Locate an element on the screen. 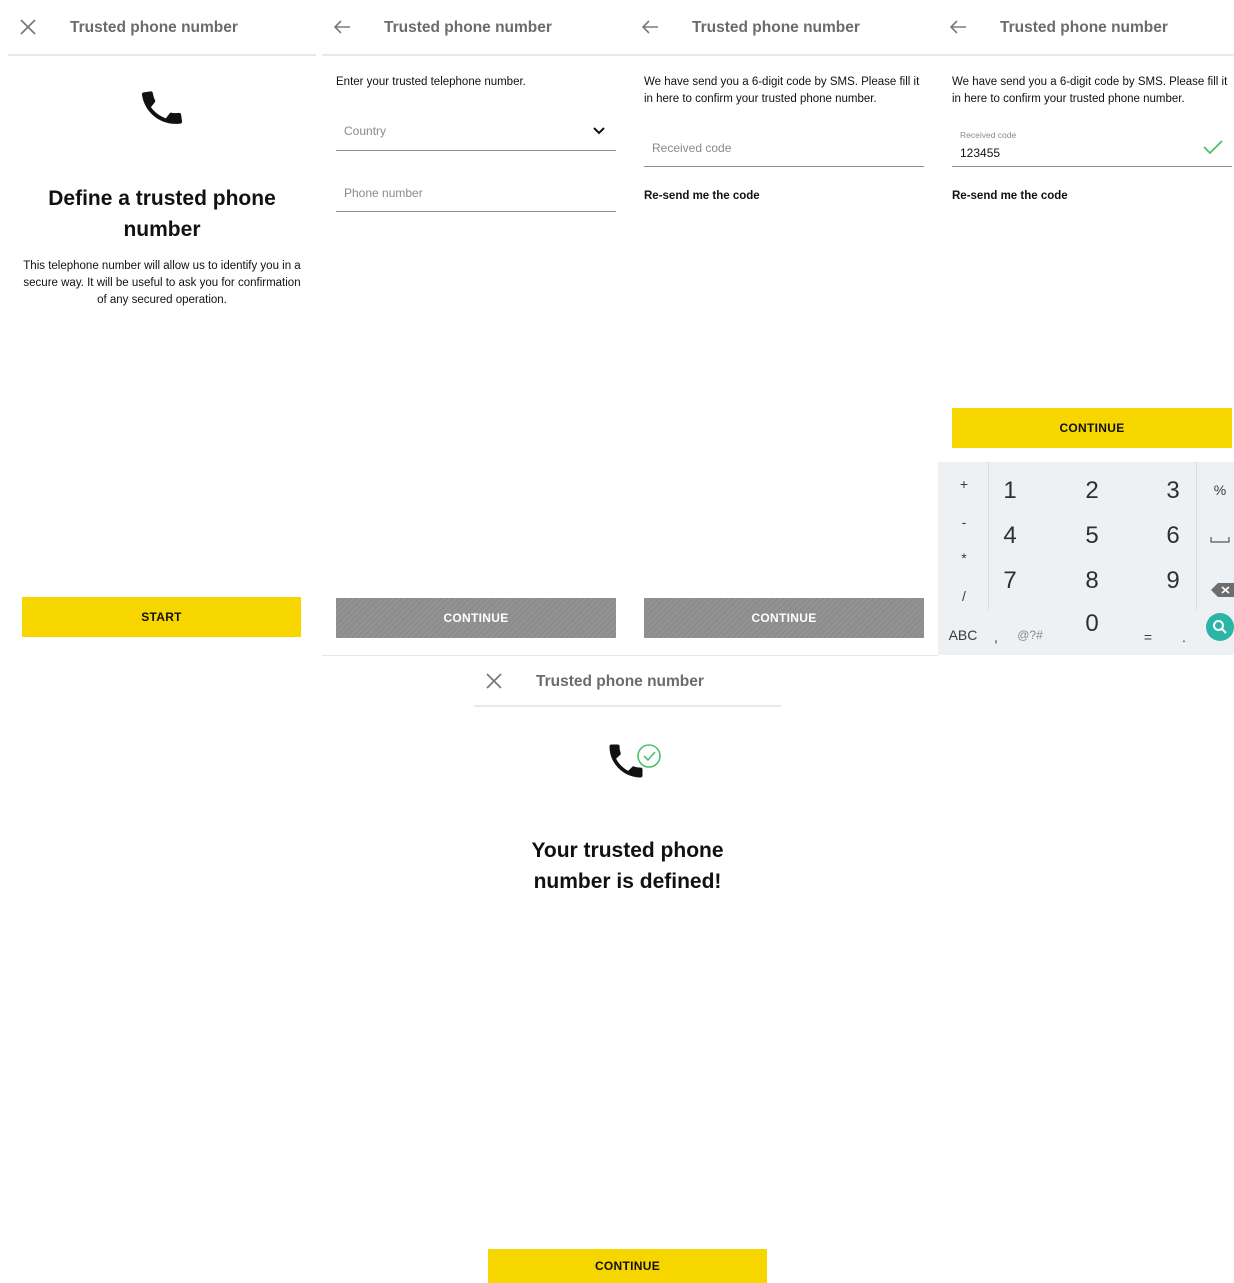  backspace-icon is located at coordinates (1222, 590).